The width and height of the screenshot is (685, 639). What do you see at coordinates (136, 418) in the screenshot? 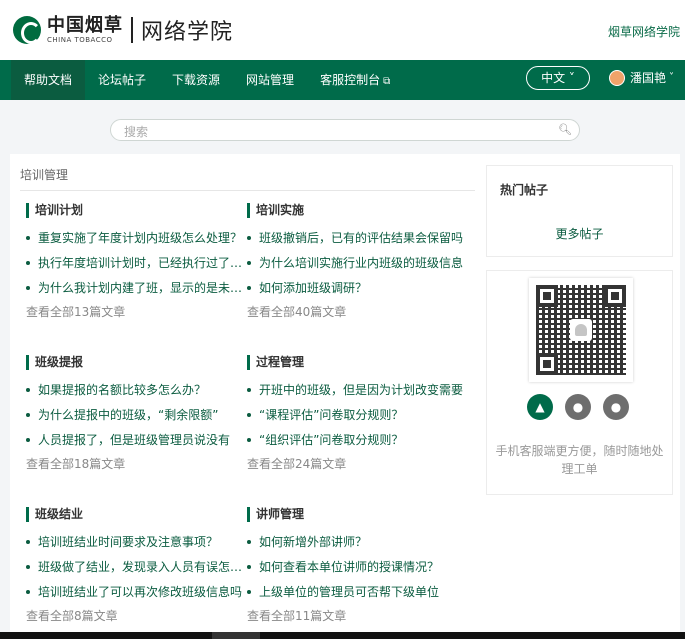
I see `article-link: 为什么提报中的班级，“剩余限额”` at bounding box center [136, 418].